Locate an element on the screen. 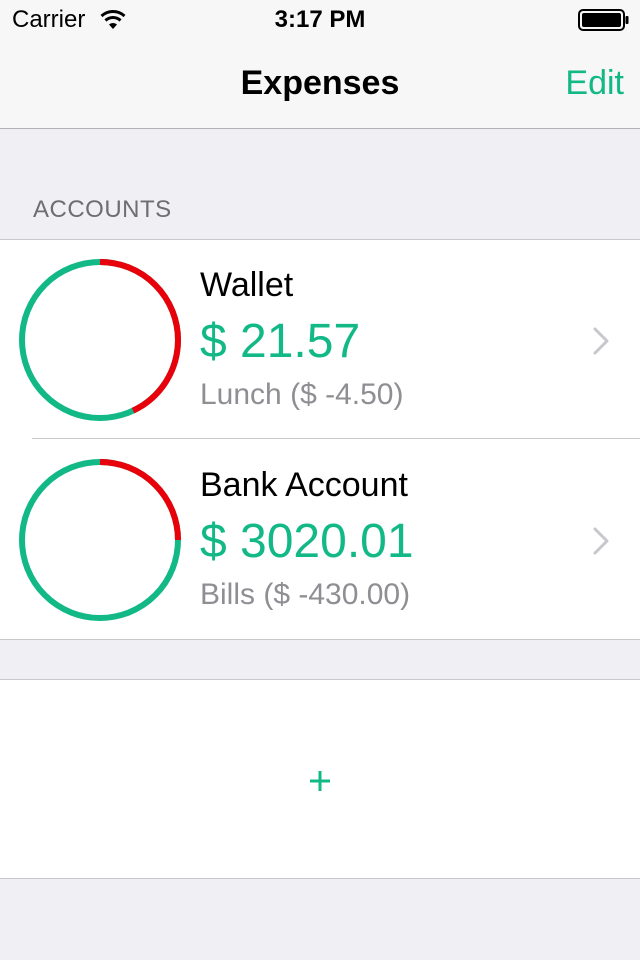  navigation-bar: Expenses Edit is located at coordinates (320, 84).